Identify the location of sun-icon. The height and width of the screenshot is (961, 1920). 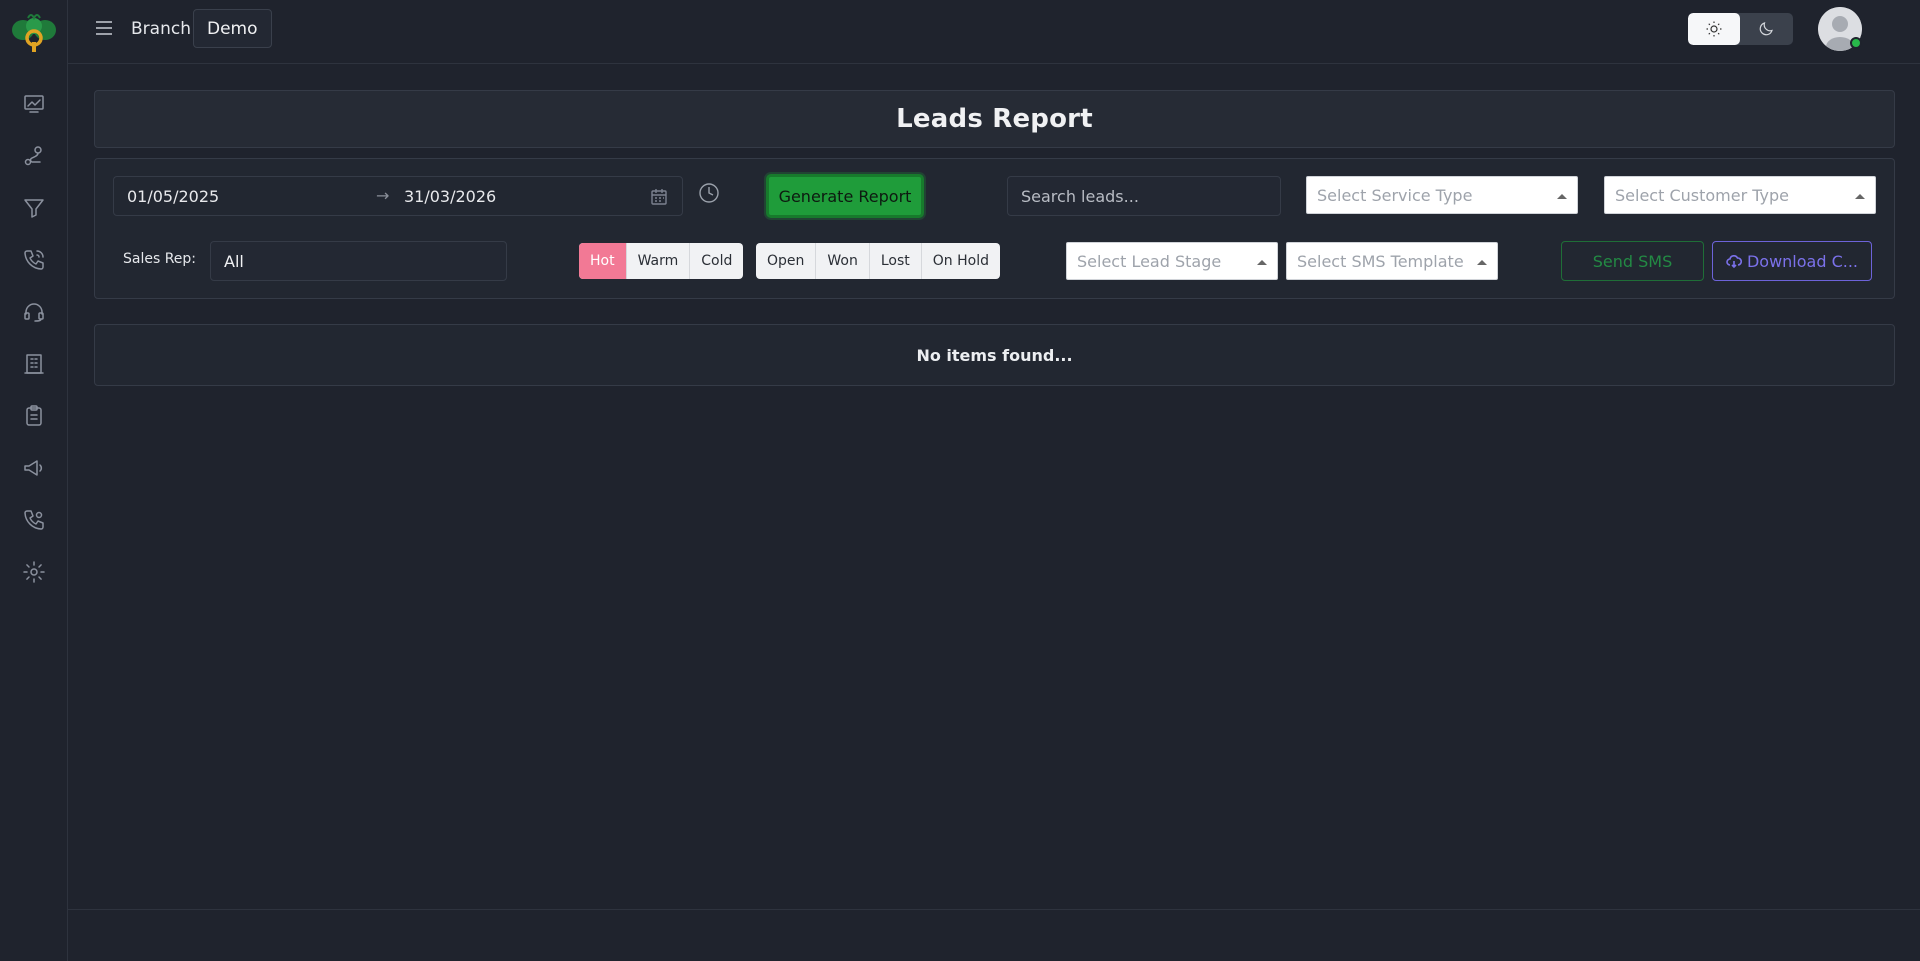
(1714, 29).